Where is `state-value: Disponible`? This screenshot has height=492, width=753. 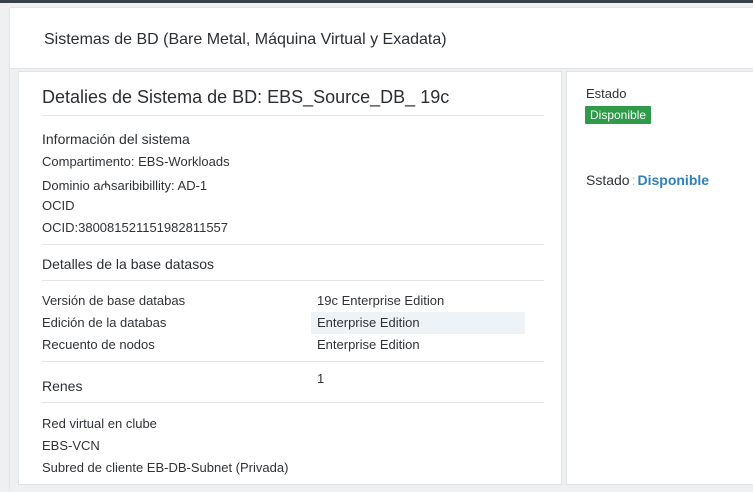 state-value: Disponible is located at coordinates (673, 180).